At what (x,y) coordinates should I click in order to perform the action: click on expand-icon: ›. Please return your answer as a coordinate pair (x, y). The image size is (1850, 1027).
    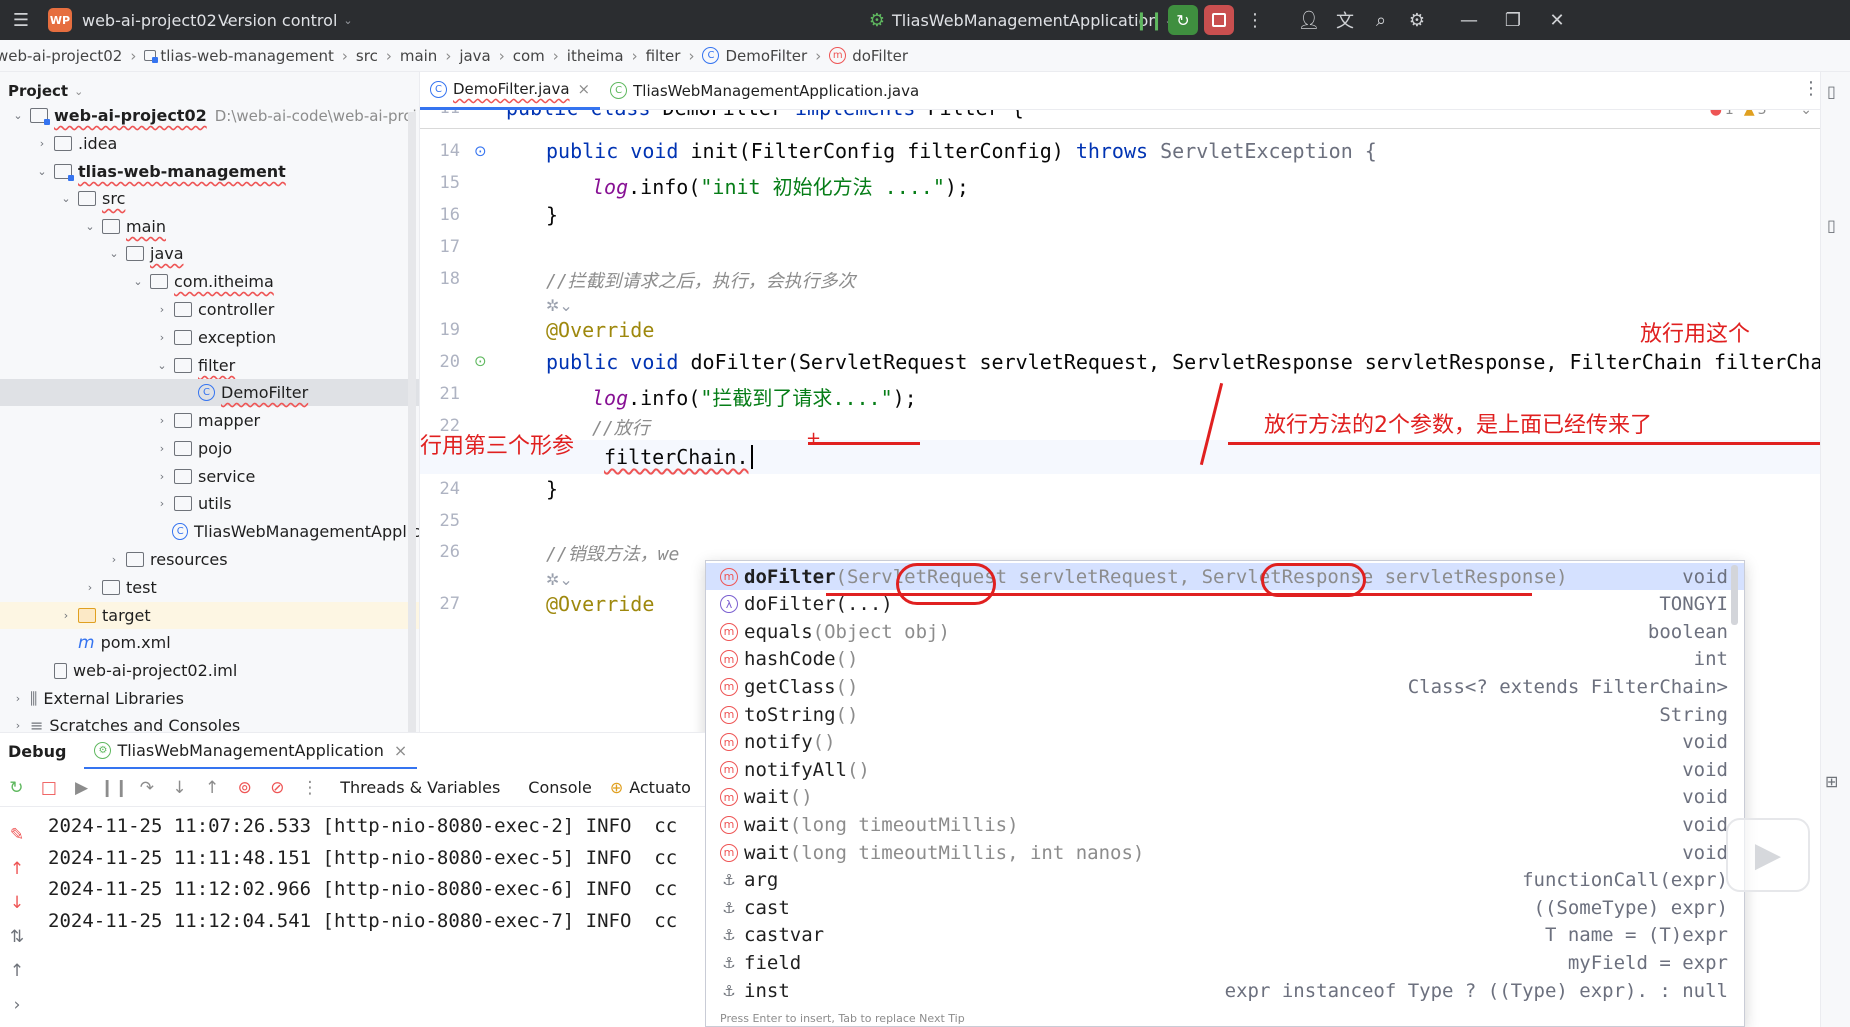
    Looking at the image, I should click on (17, 1005).